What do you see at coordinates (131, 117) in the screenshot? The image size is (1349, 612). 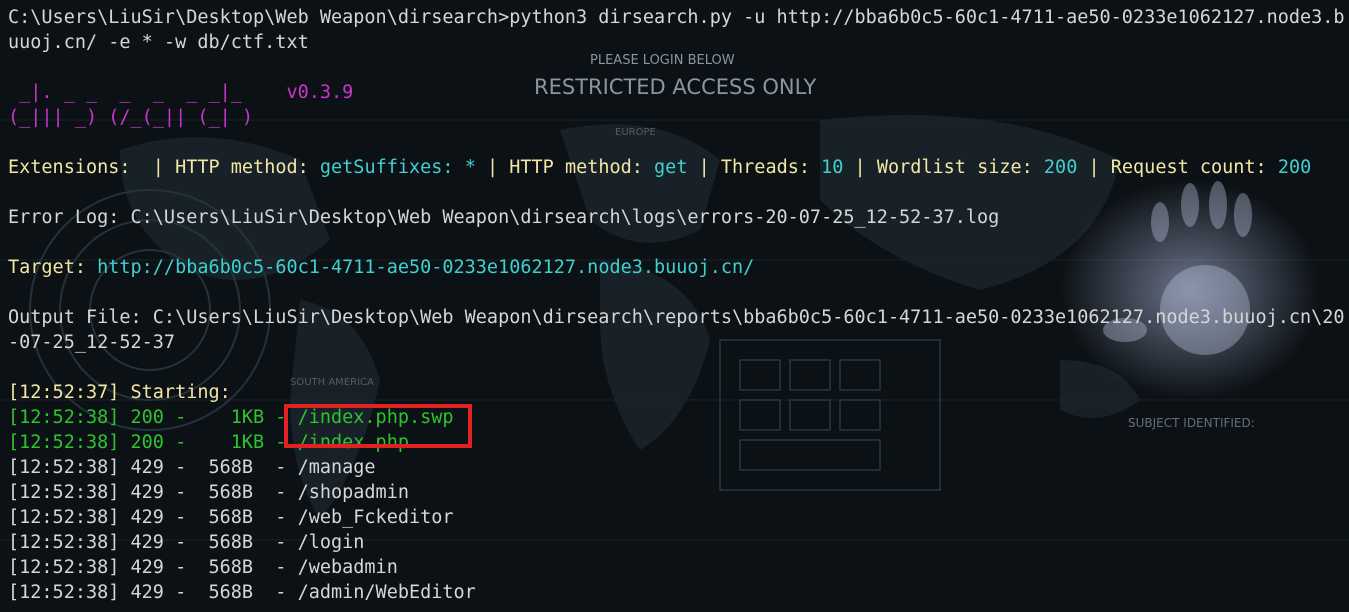 I see `banner-art-2: (_||| _) (/_(_|| (_| )` at bounding box center [131, 117].